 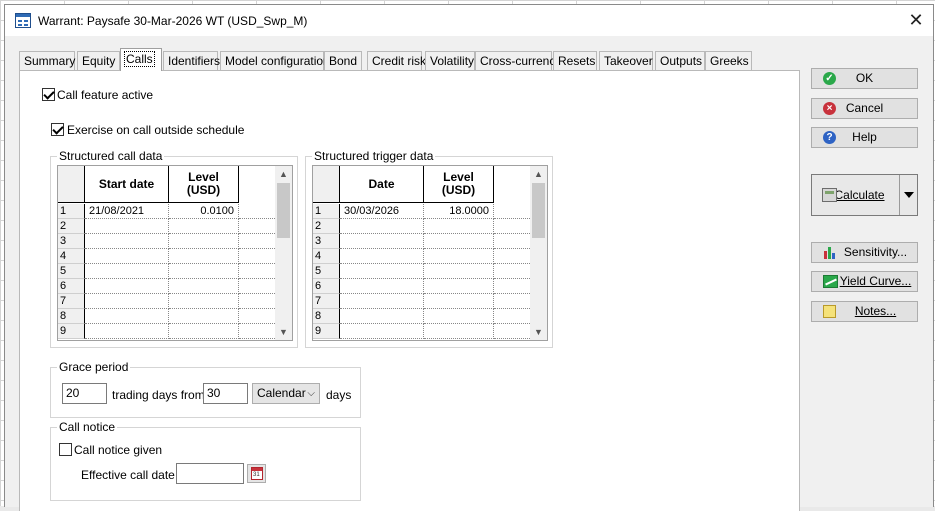 I want to click on tab-calls: Calls, so click(x=141, y=59).